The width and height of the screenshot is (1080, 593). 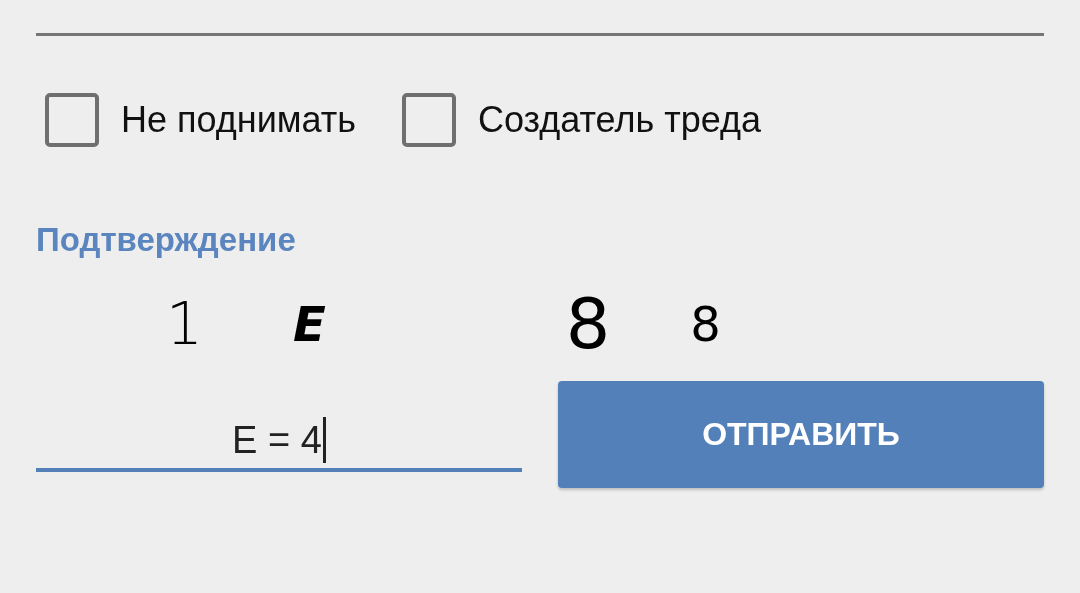 What do you see at coordinates (581, 120) in the screenshot?
I see `checkbox-option: Создатель треда` at bounding box center [581, 120].